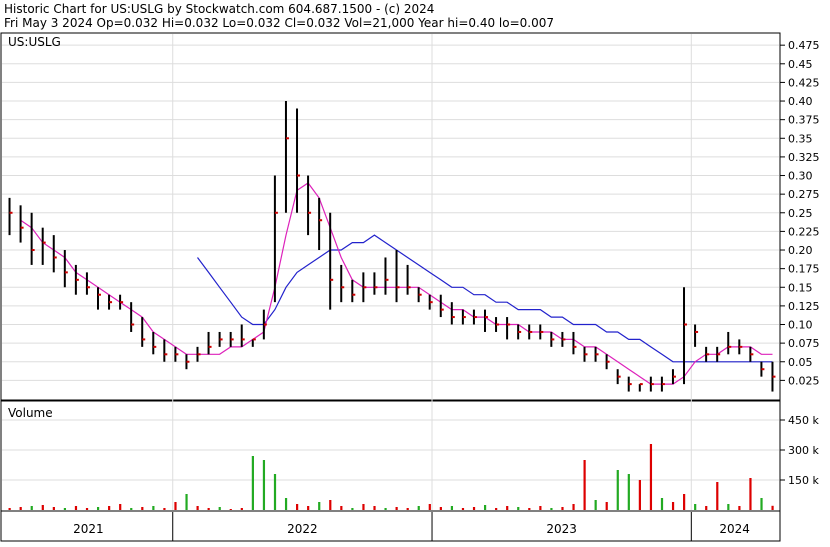  Describe the element at coordinates (804, 120) in the screenshot. I see `price-tick-label: 0.375` at that location.